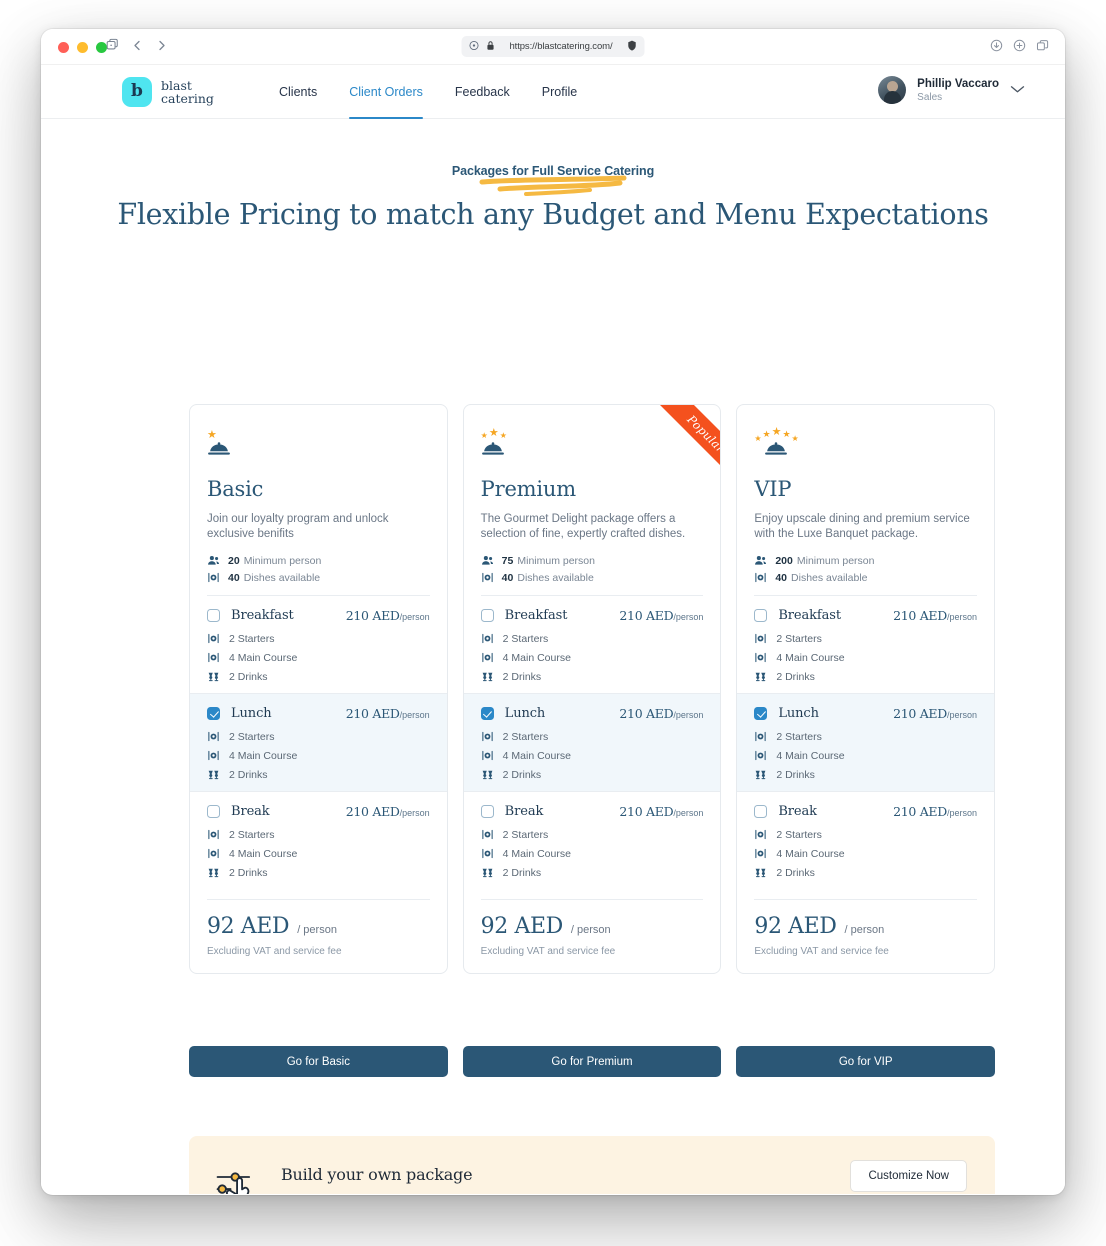 The height and width of the screenshot is (1246, 1106). I want to click on chevron-down-icon, so click(1017, 90).